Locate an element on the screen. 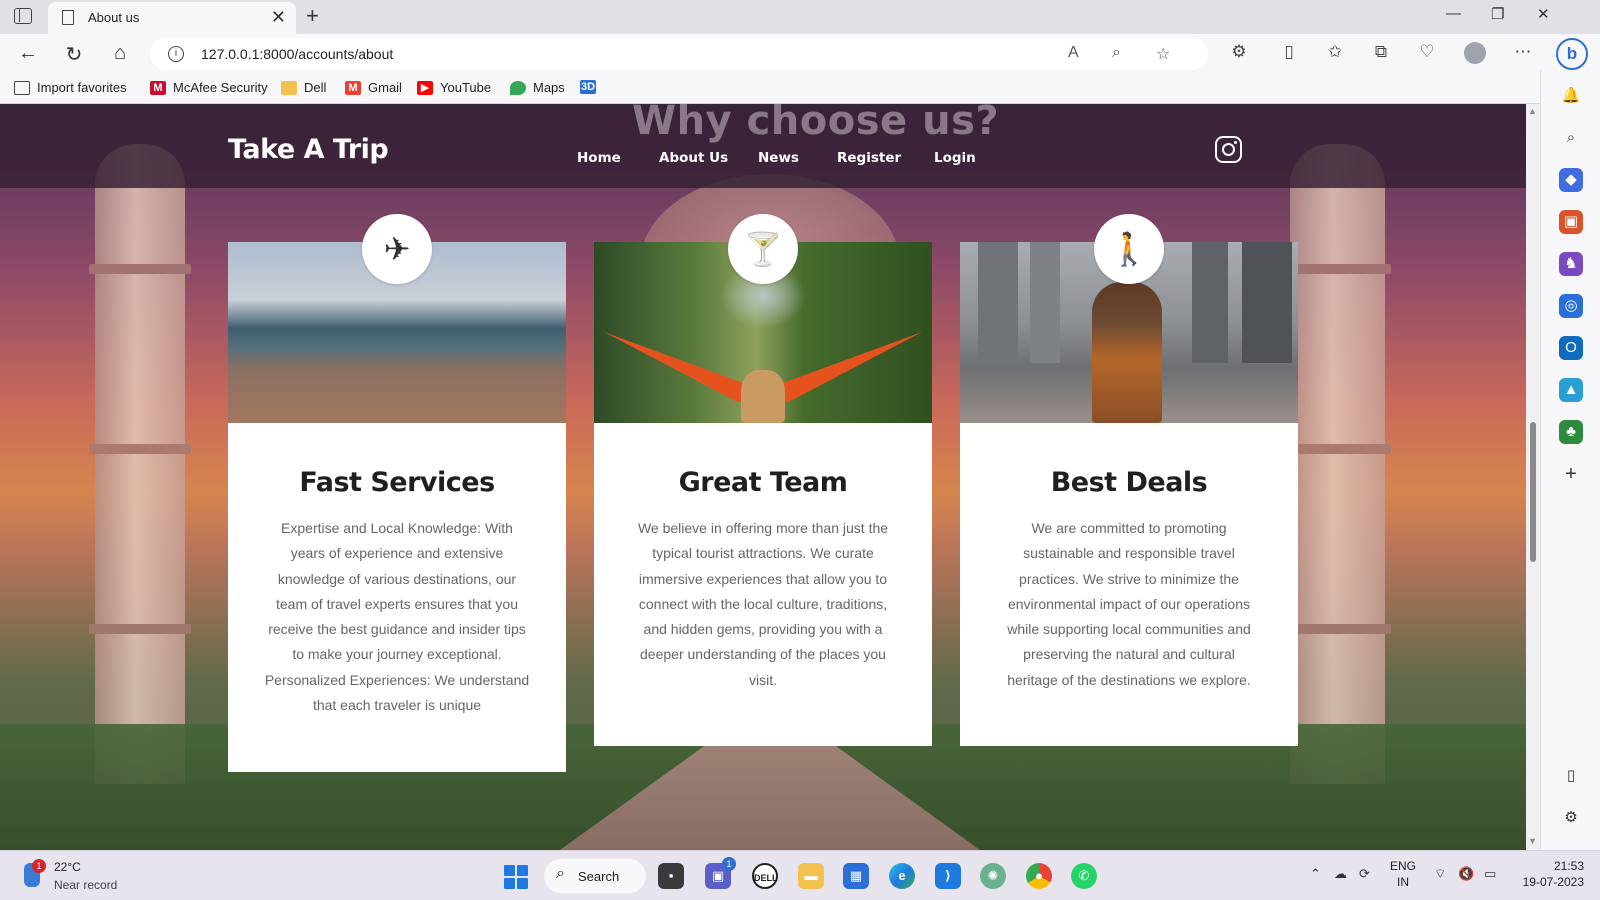  fav-label: McAfee Security is located at coordinates (220, 87).